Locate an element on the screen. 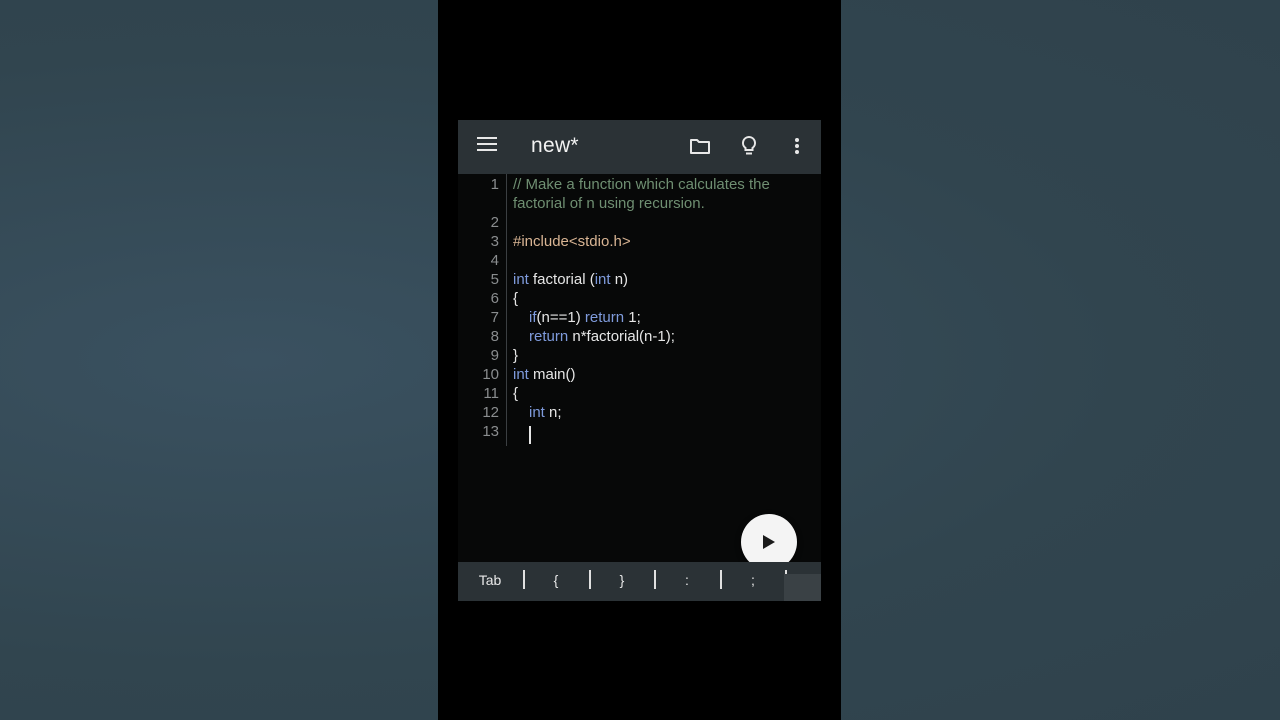  code-line-include: #include<stdio.h> is located at coordinates (572, 241).